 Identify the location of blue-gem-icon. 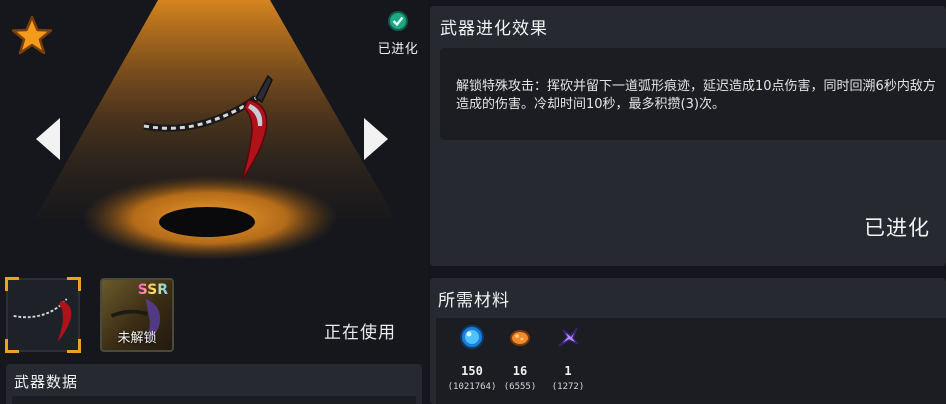
(472, 337).